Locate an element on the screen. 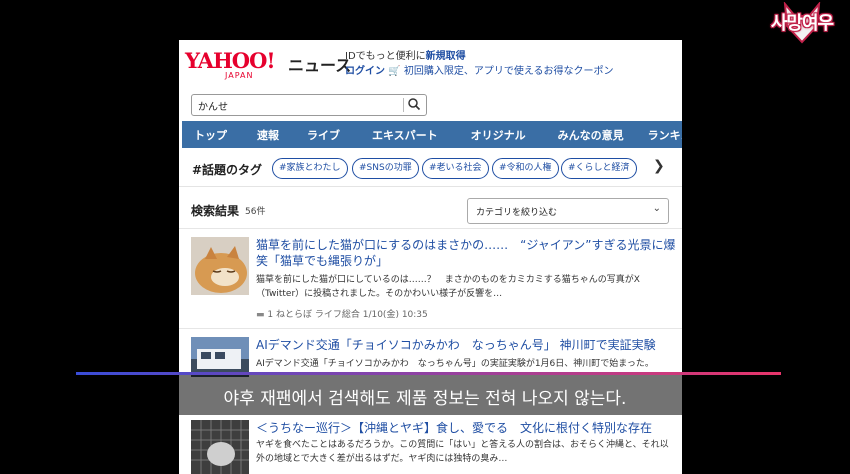 This screenshot has height=474, width=850. nav-item-live: ライブ is located at coordinates (323, 135).